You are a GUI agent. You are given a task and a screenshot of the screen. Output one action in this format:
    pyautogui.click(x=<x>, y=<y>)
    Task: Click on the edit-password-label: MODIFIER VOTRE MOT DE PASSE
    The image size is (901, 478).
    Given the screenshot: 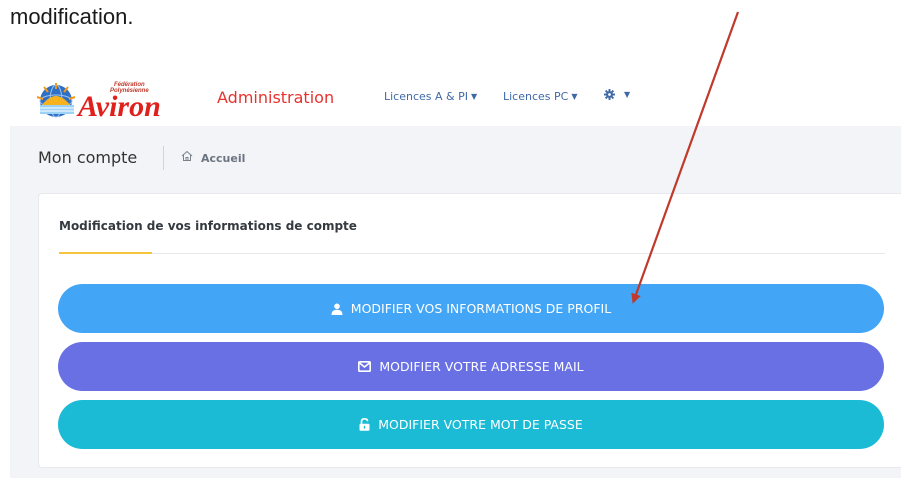 What is the action you would take?
    pyautogui.click(x=480, y=424)
    